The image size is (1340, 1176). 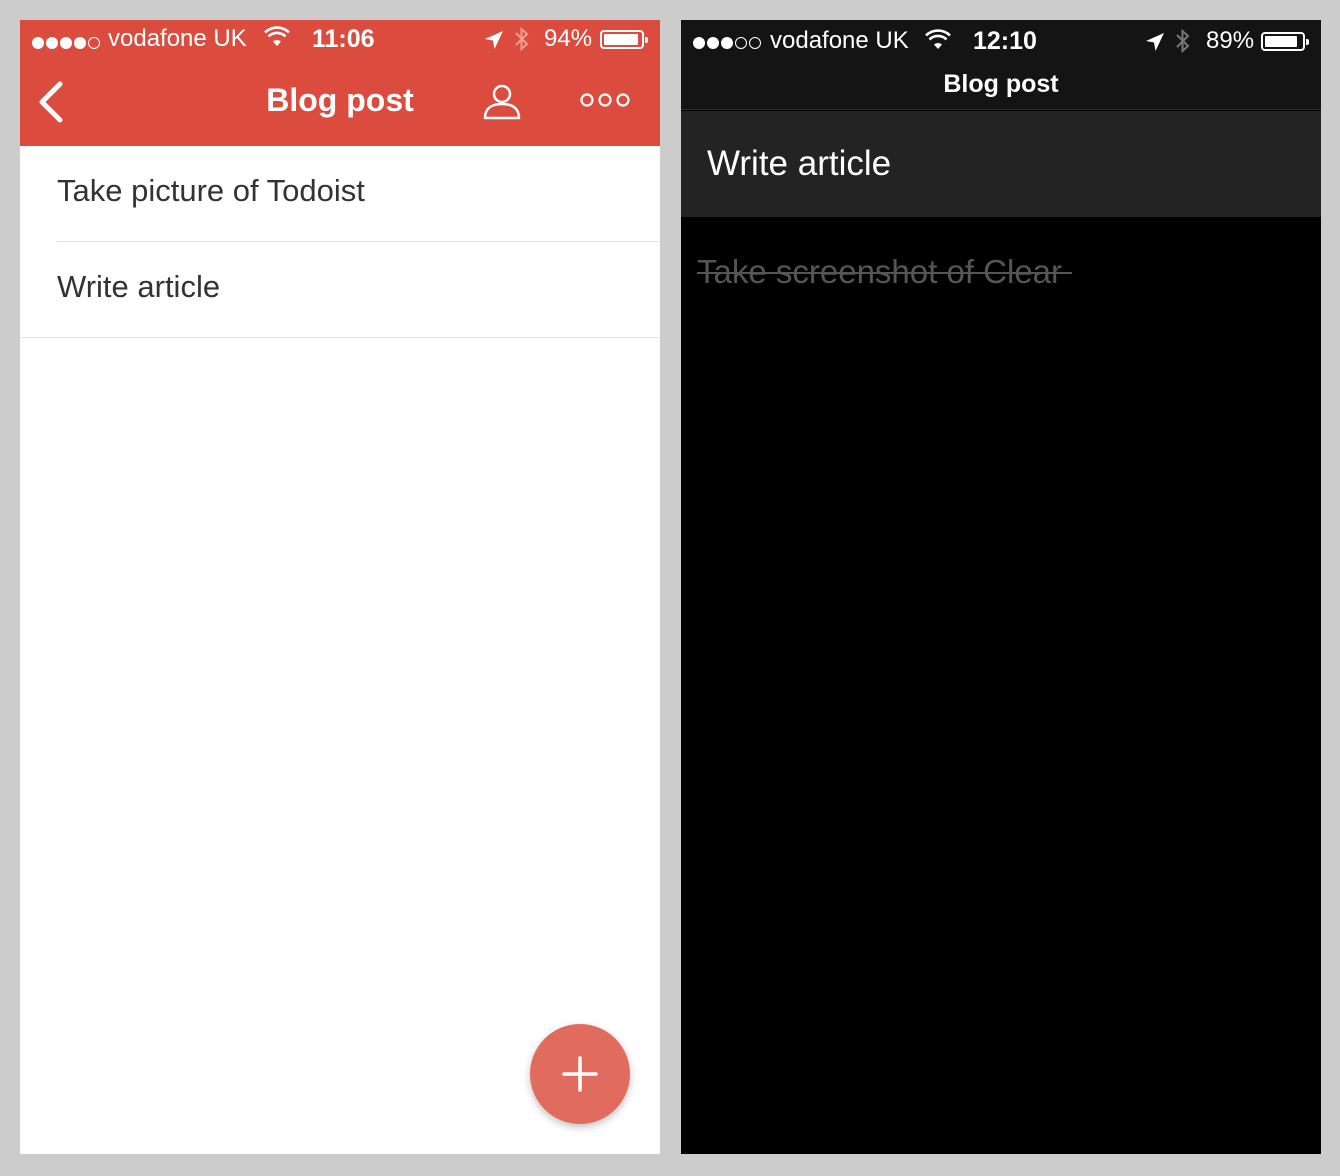 I want to click on completed-task-item: Take screenshot of Clear, so click(x=885, y=272).